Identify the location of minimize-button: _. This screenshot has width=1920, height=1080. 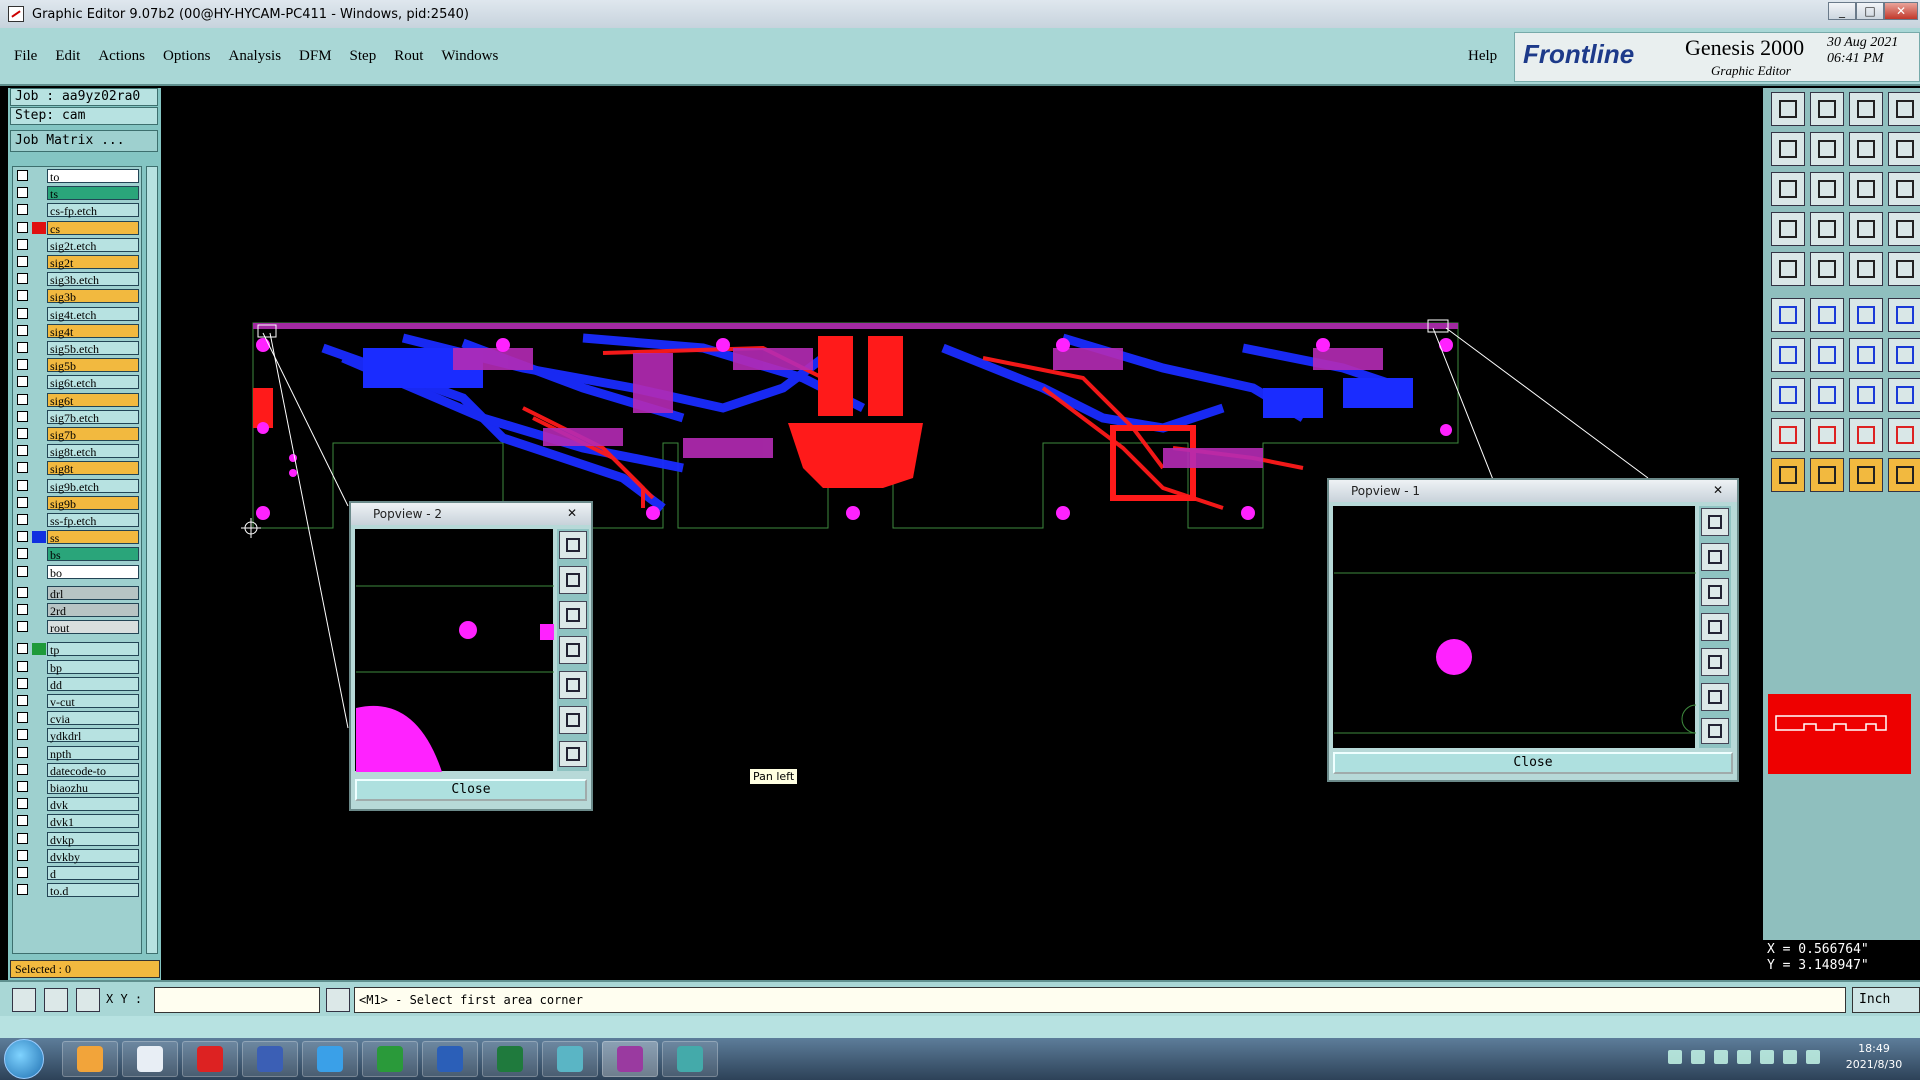
(1842, 11).